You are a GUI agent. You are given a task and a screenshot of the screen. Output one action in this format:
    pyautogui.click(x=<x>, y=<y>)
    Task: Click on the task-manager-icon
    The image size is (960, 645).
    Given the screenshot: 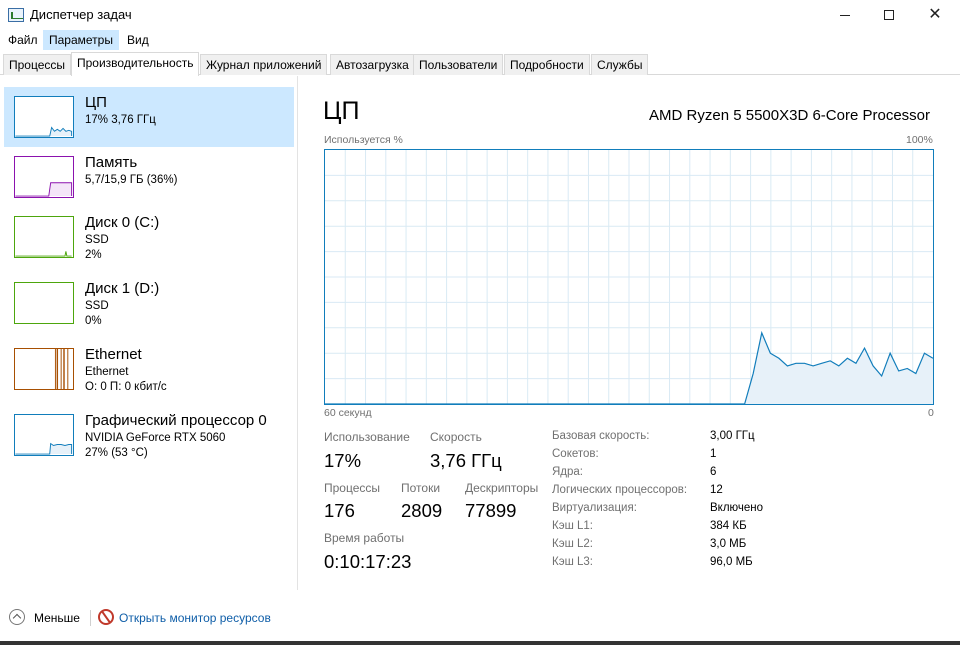 What is the action you would take?
    pyautogui.click(x=16, y=15)
    